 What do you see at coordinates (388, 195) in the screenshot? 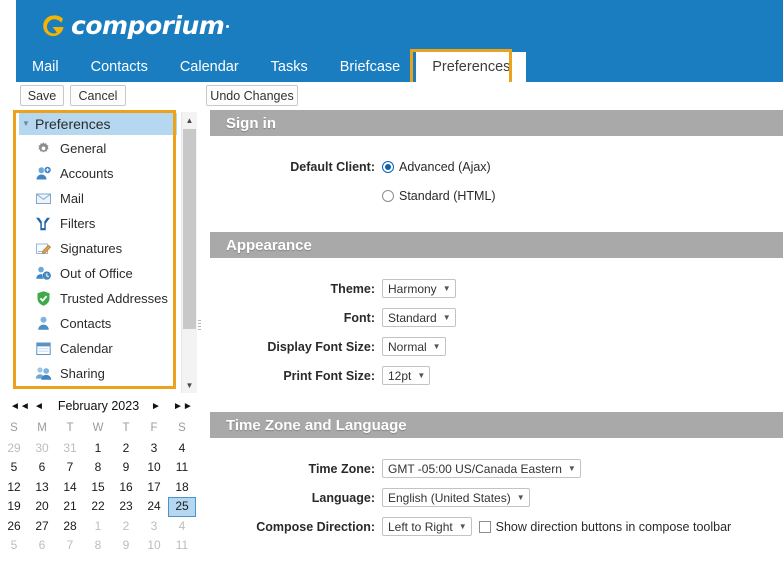
I see `radio-standard-html` at bounding box center [388, 195].